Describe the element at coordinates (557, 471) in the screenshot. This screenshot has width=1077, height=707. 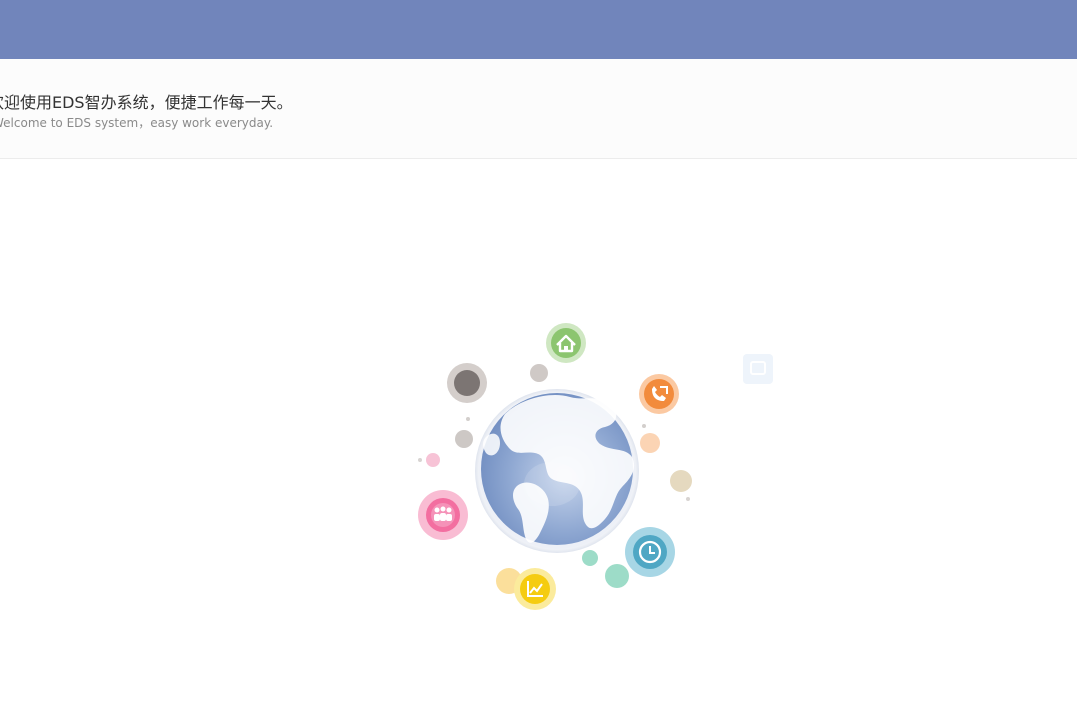
I see `globe` at that location.